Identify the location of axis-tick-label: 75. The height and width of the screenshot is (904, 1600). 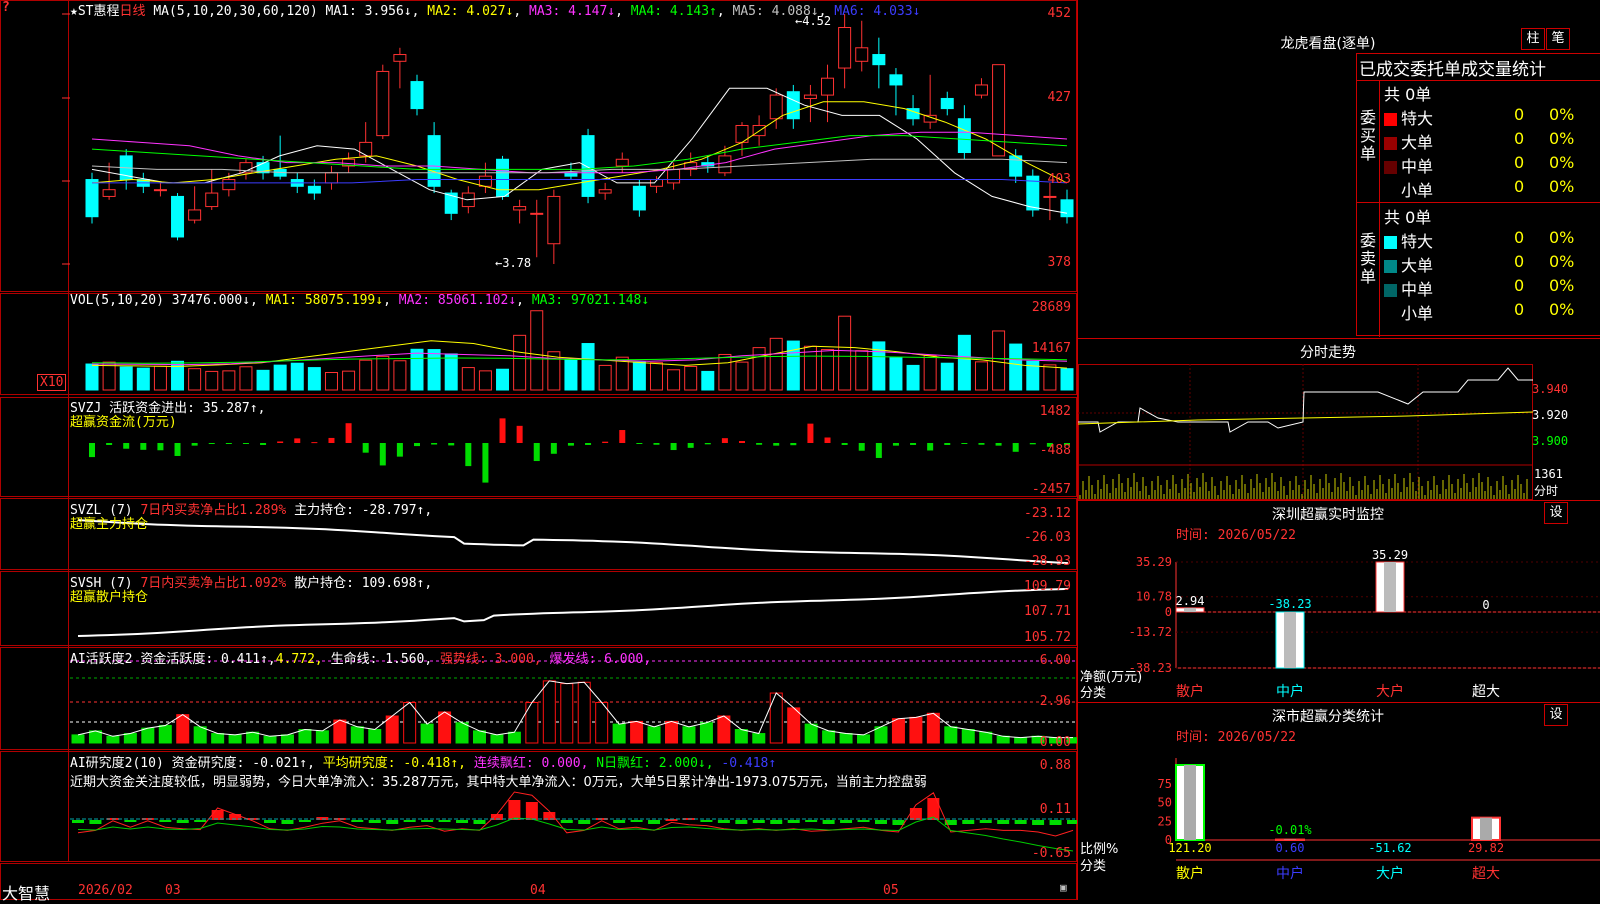
(1165, 784).